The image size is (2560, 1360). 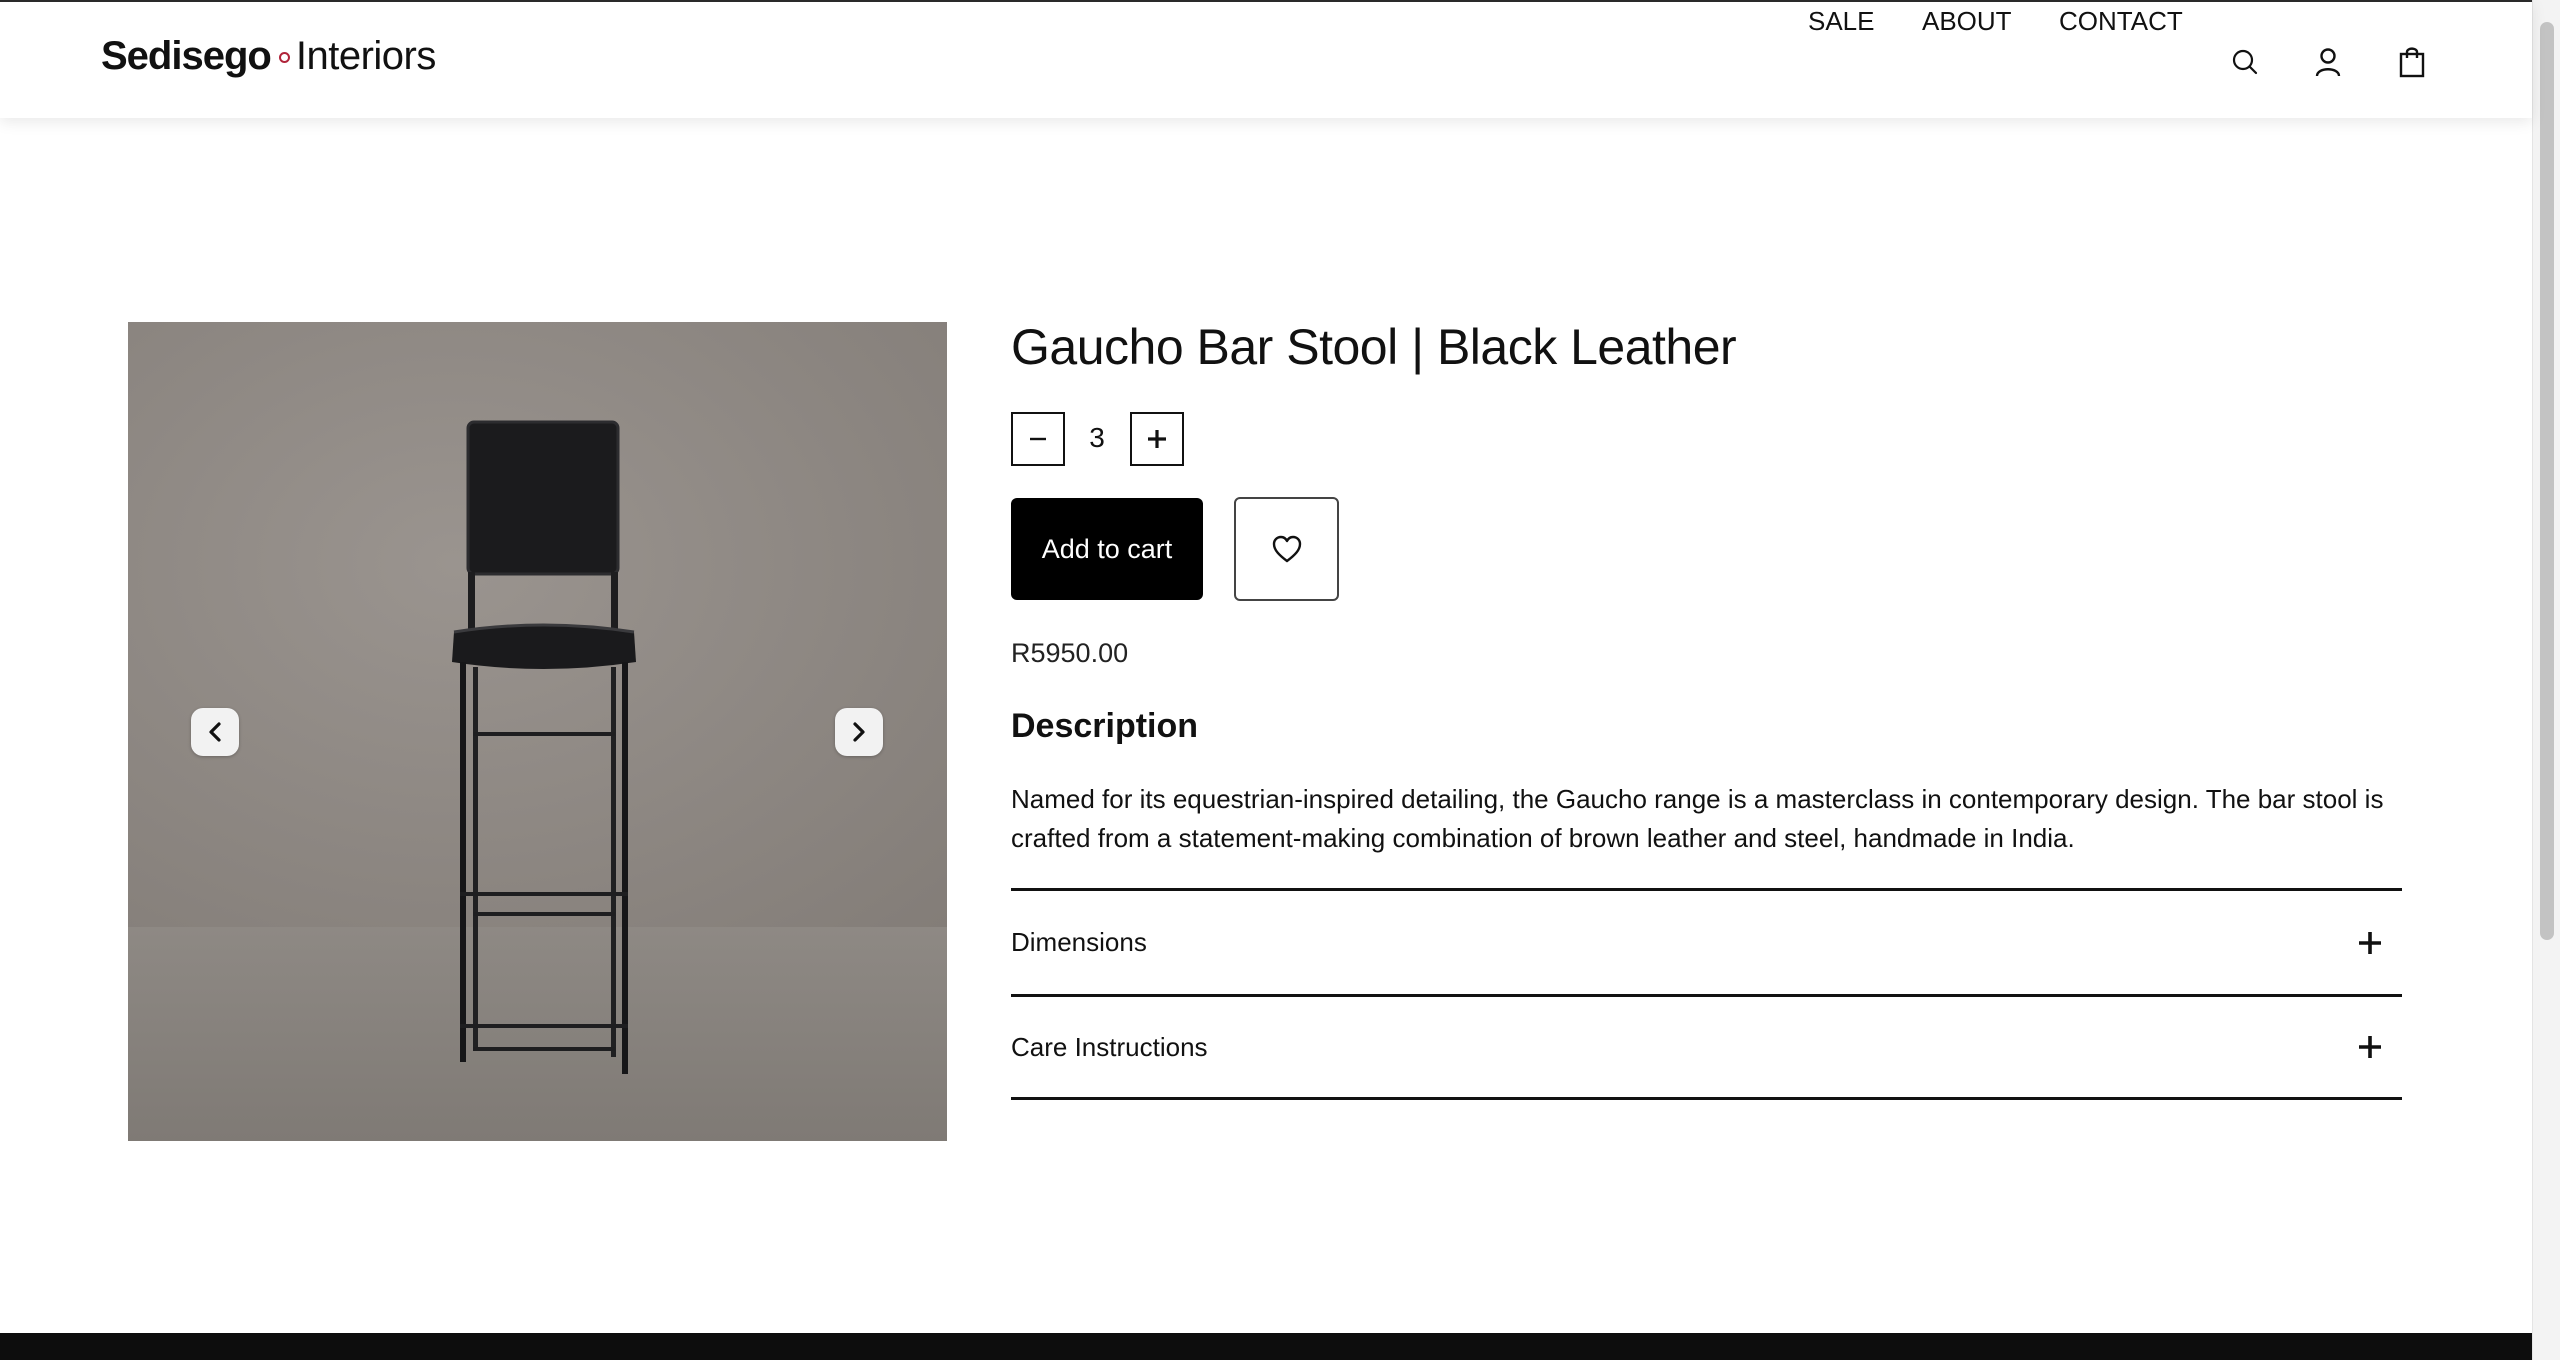 What do you see at coordinates (1079, 942) in the screenshot?
I see `accordion-label: Dimensions` at bounding box center [1079, 942].